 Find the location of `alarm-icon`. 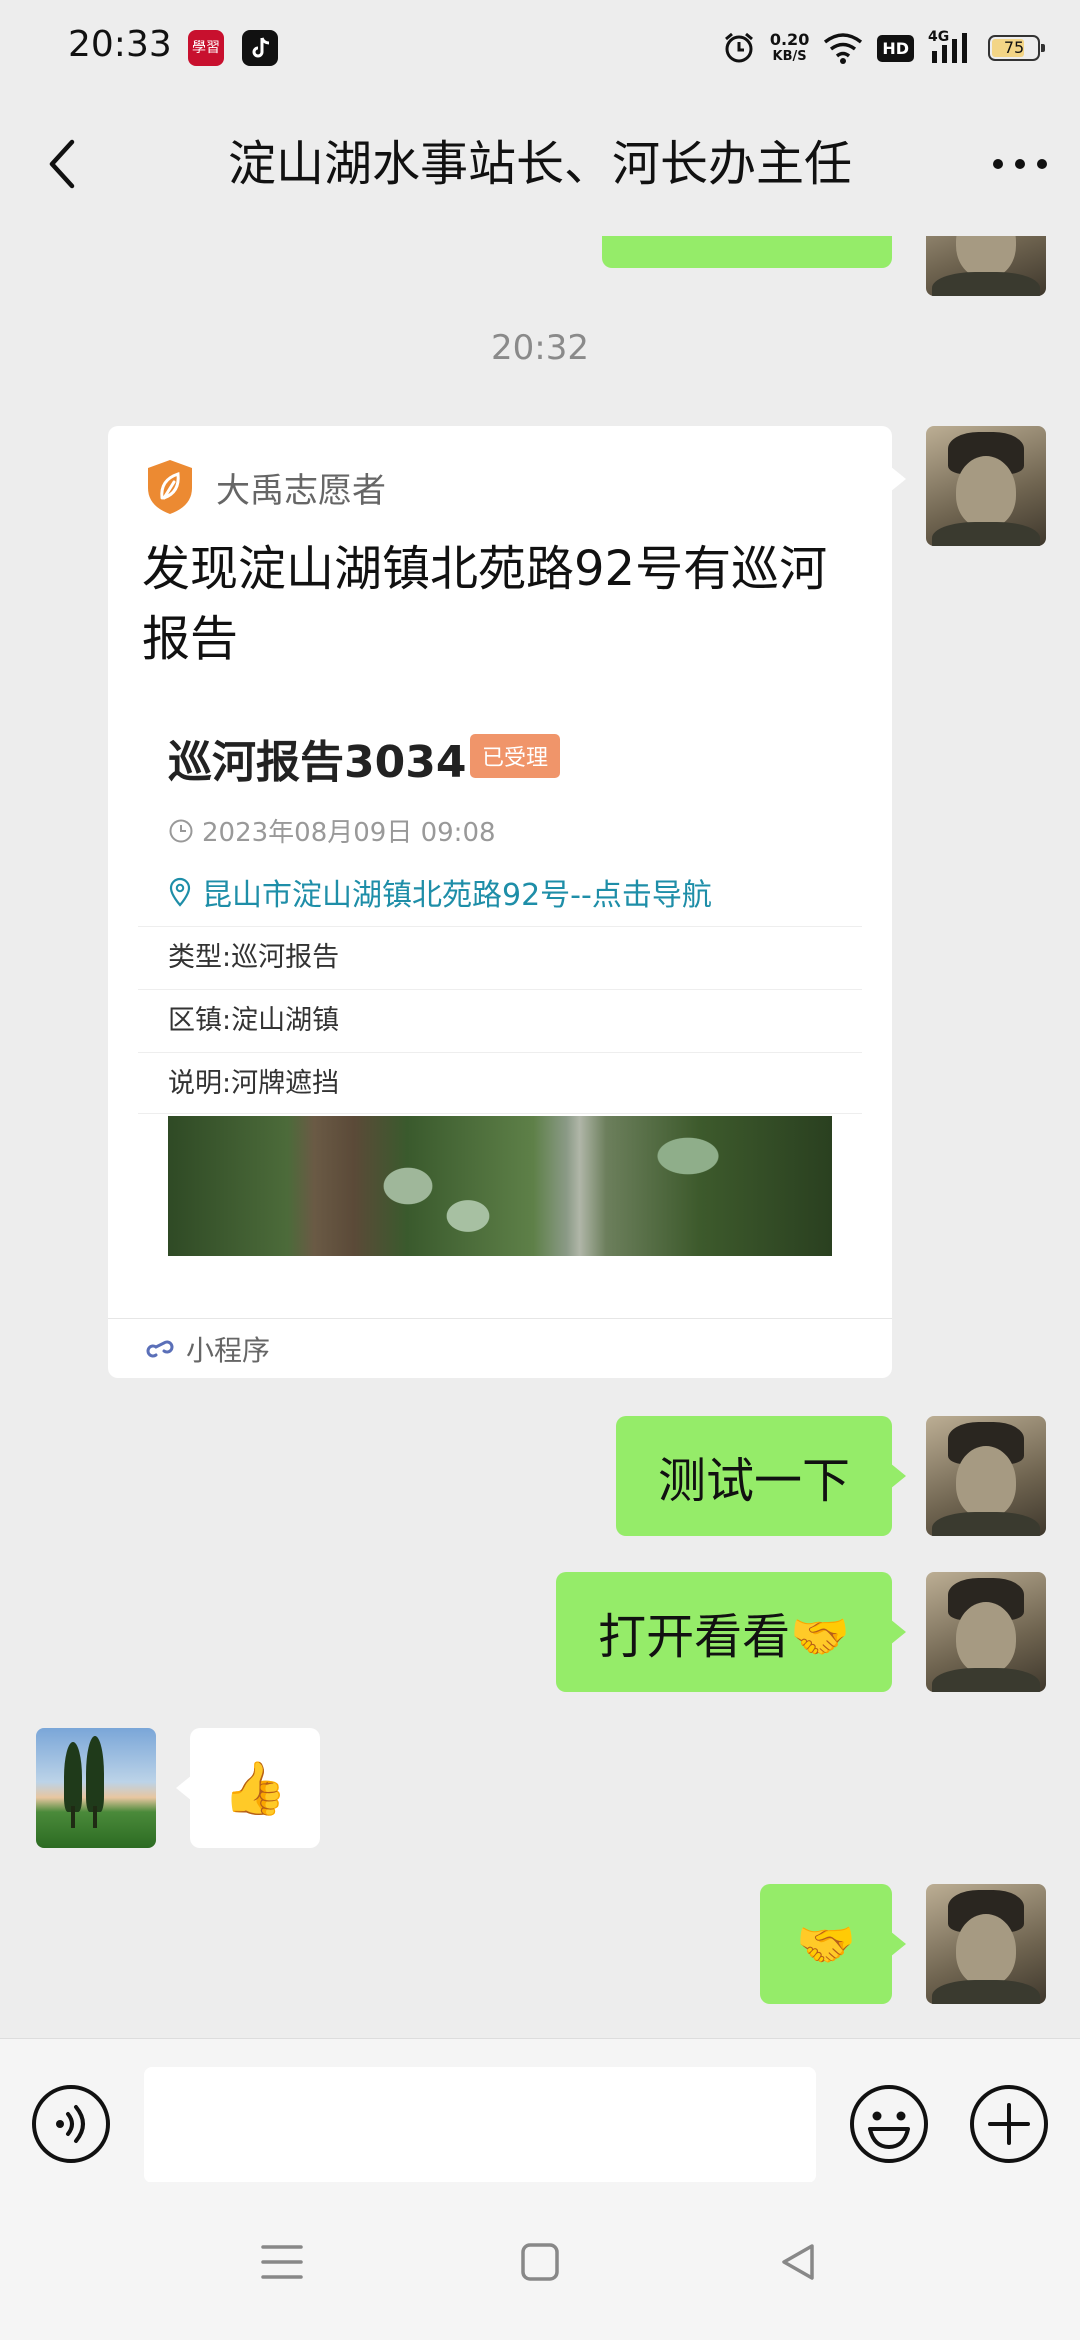

alarm-icon is located at coordinates (738, 47).